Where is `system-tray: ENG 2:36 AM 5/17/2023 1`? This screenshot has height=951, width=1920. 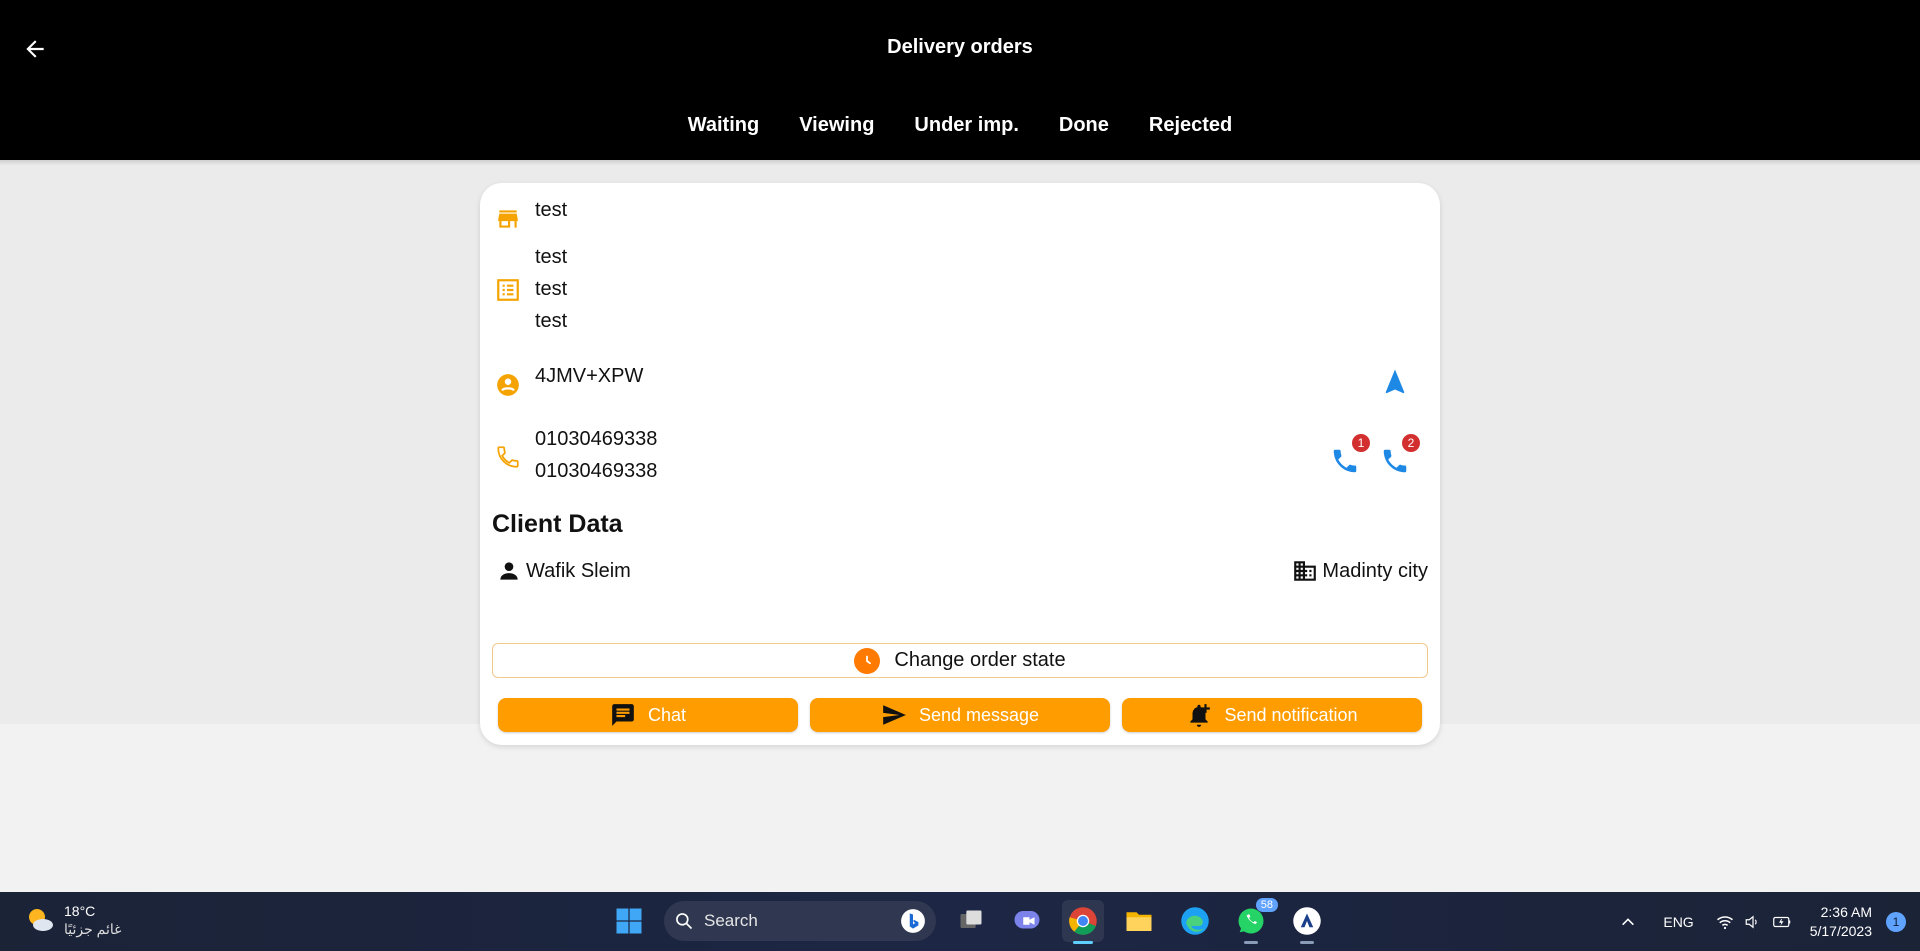
system-tray: ENG 2:36 AM 5/17/2023 1 is located at coordinates (1766, 921).